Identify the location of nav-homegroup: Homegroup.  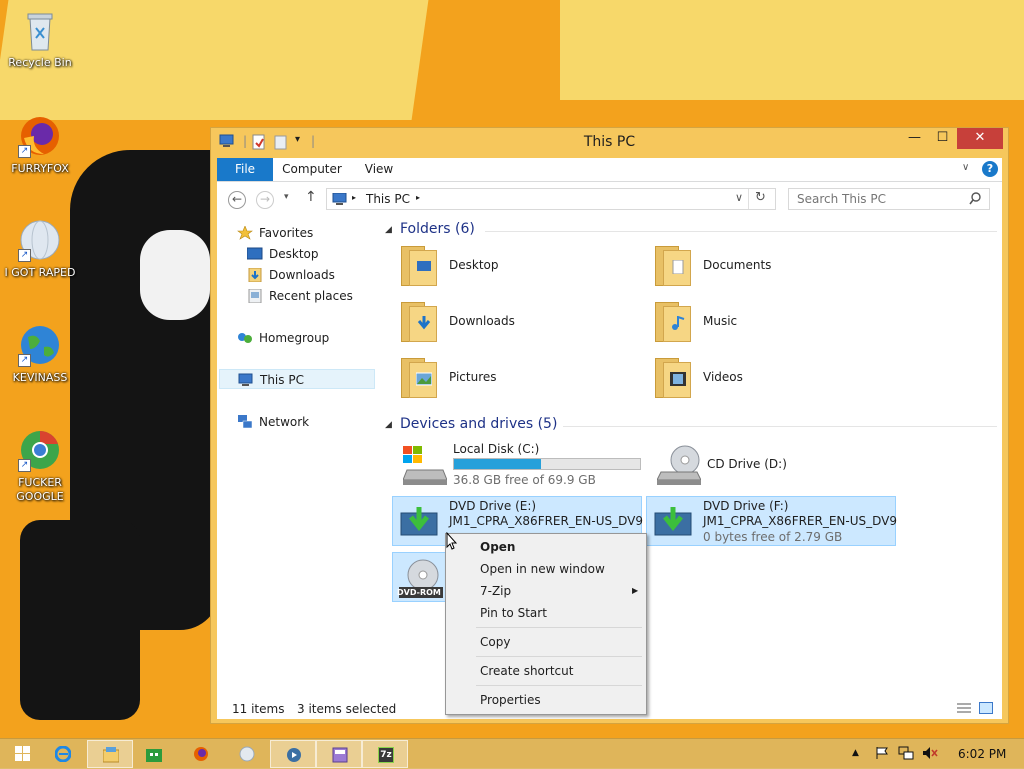
(283, 338).